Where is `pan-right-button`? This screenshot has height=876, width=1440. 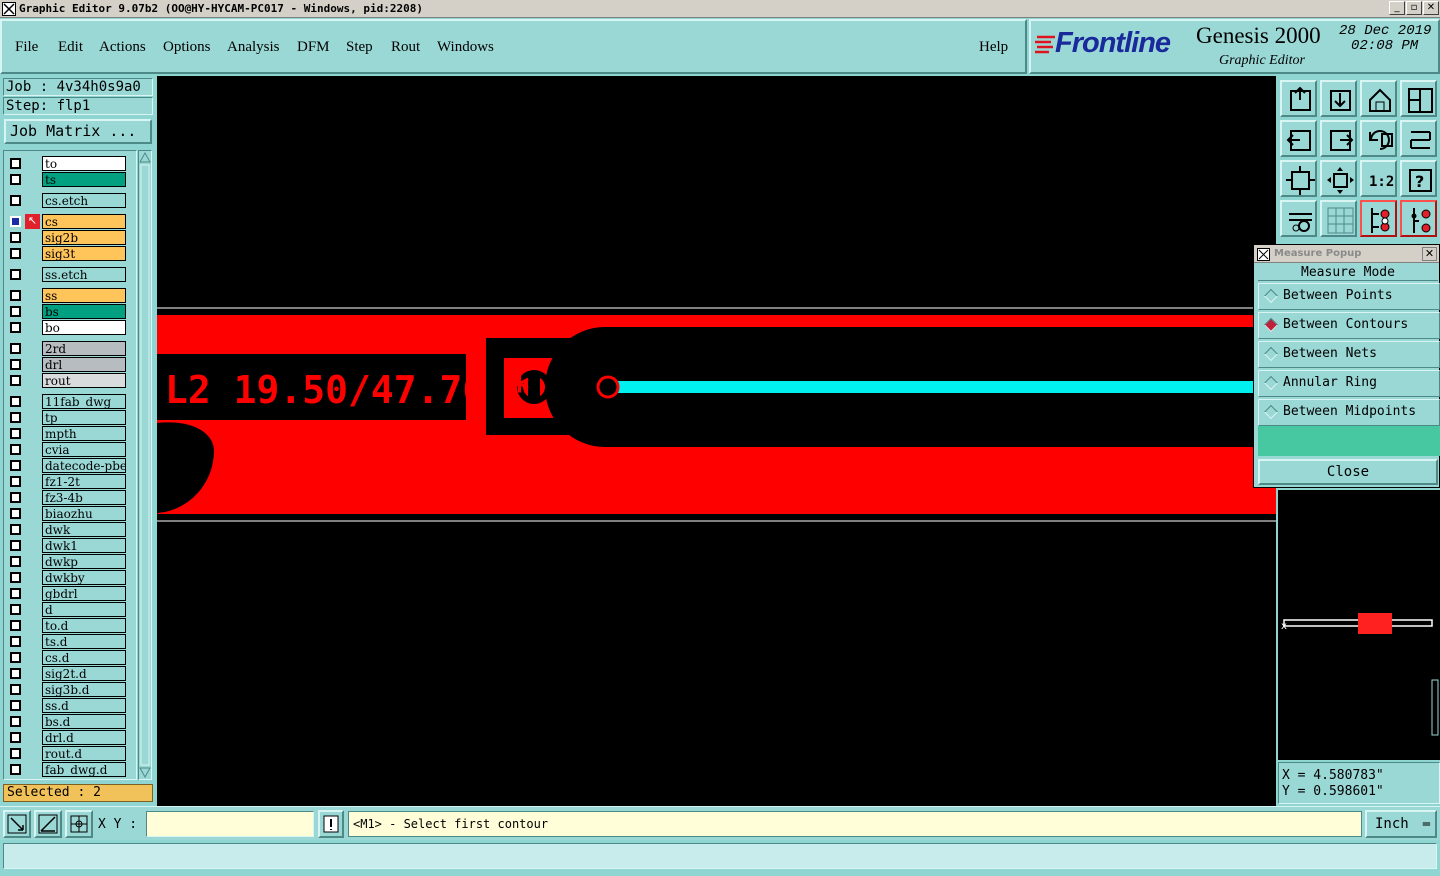
pan-right-button is located at coordinates (1338, 138).